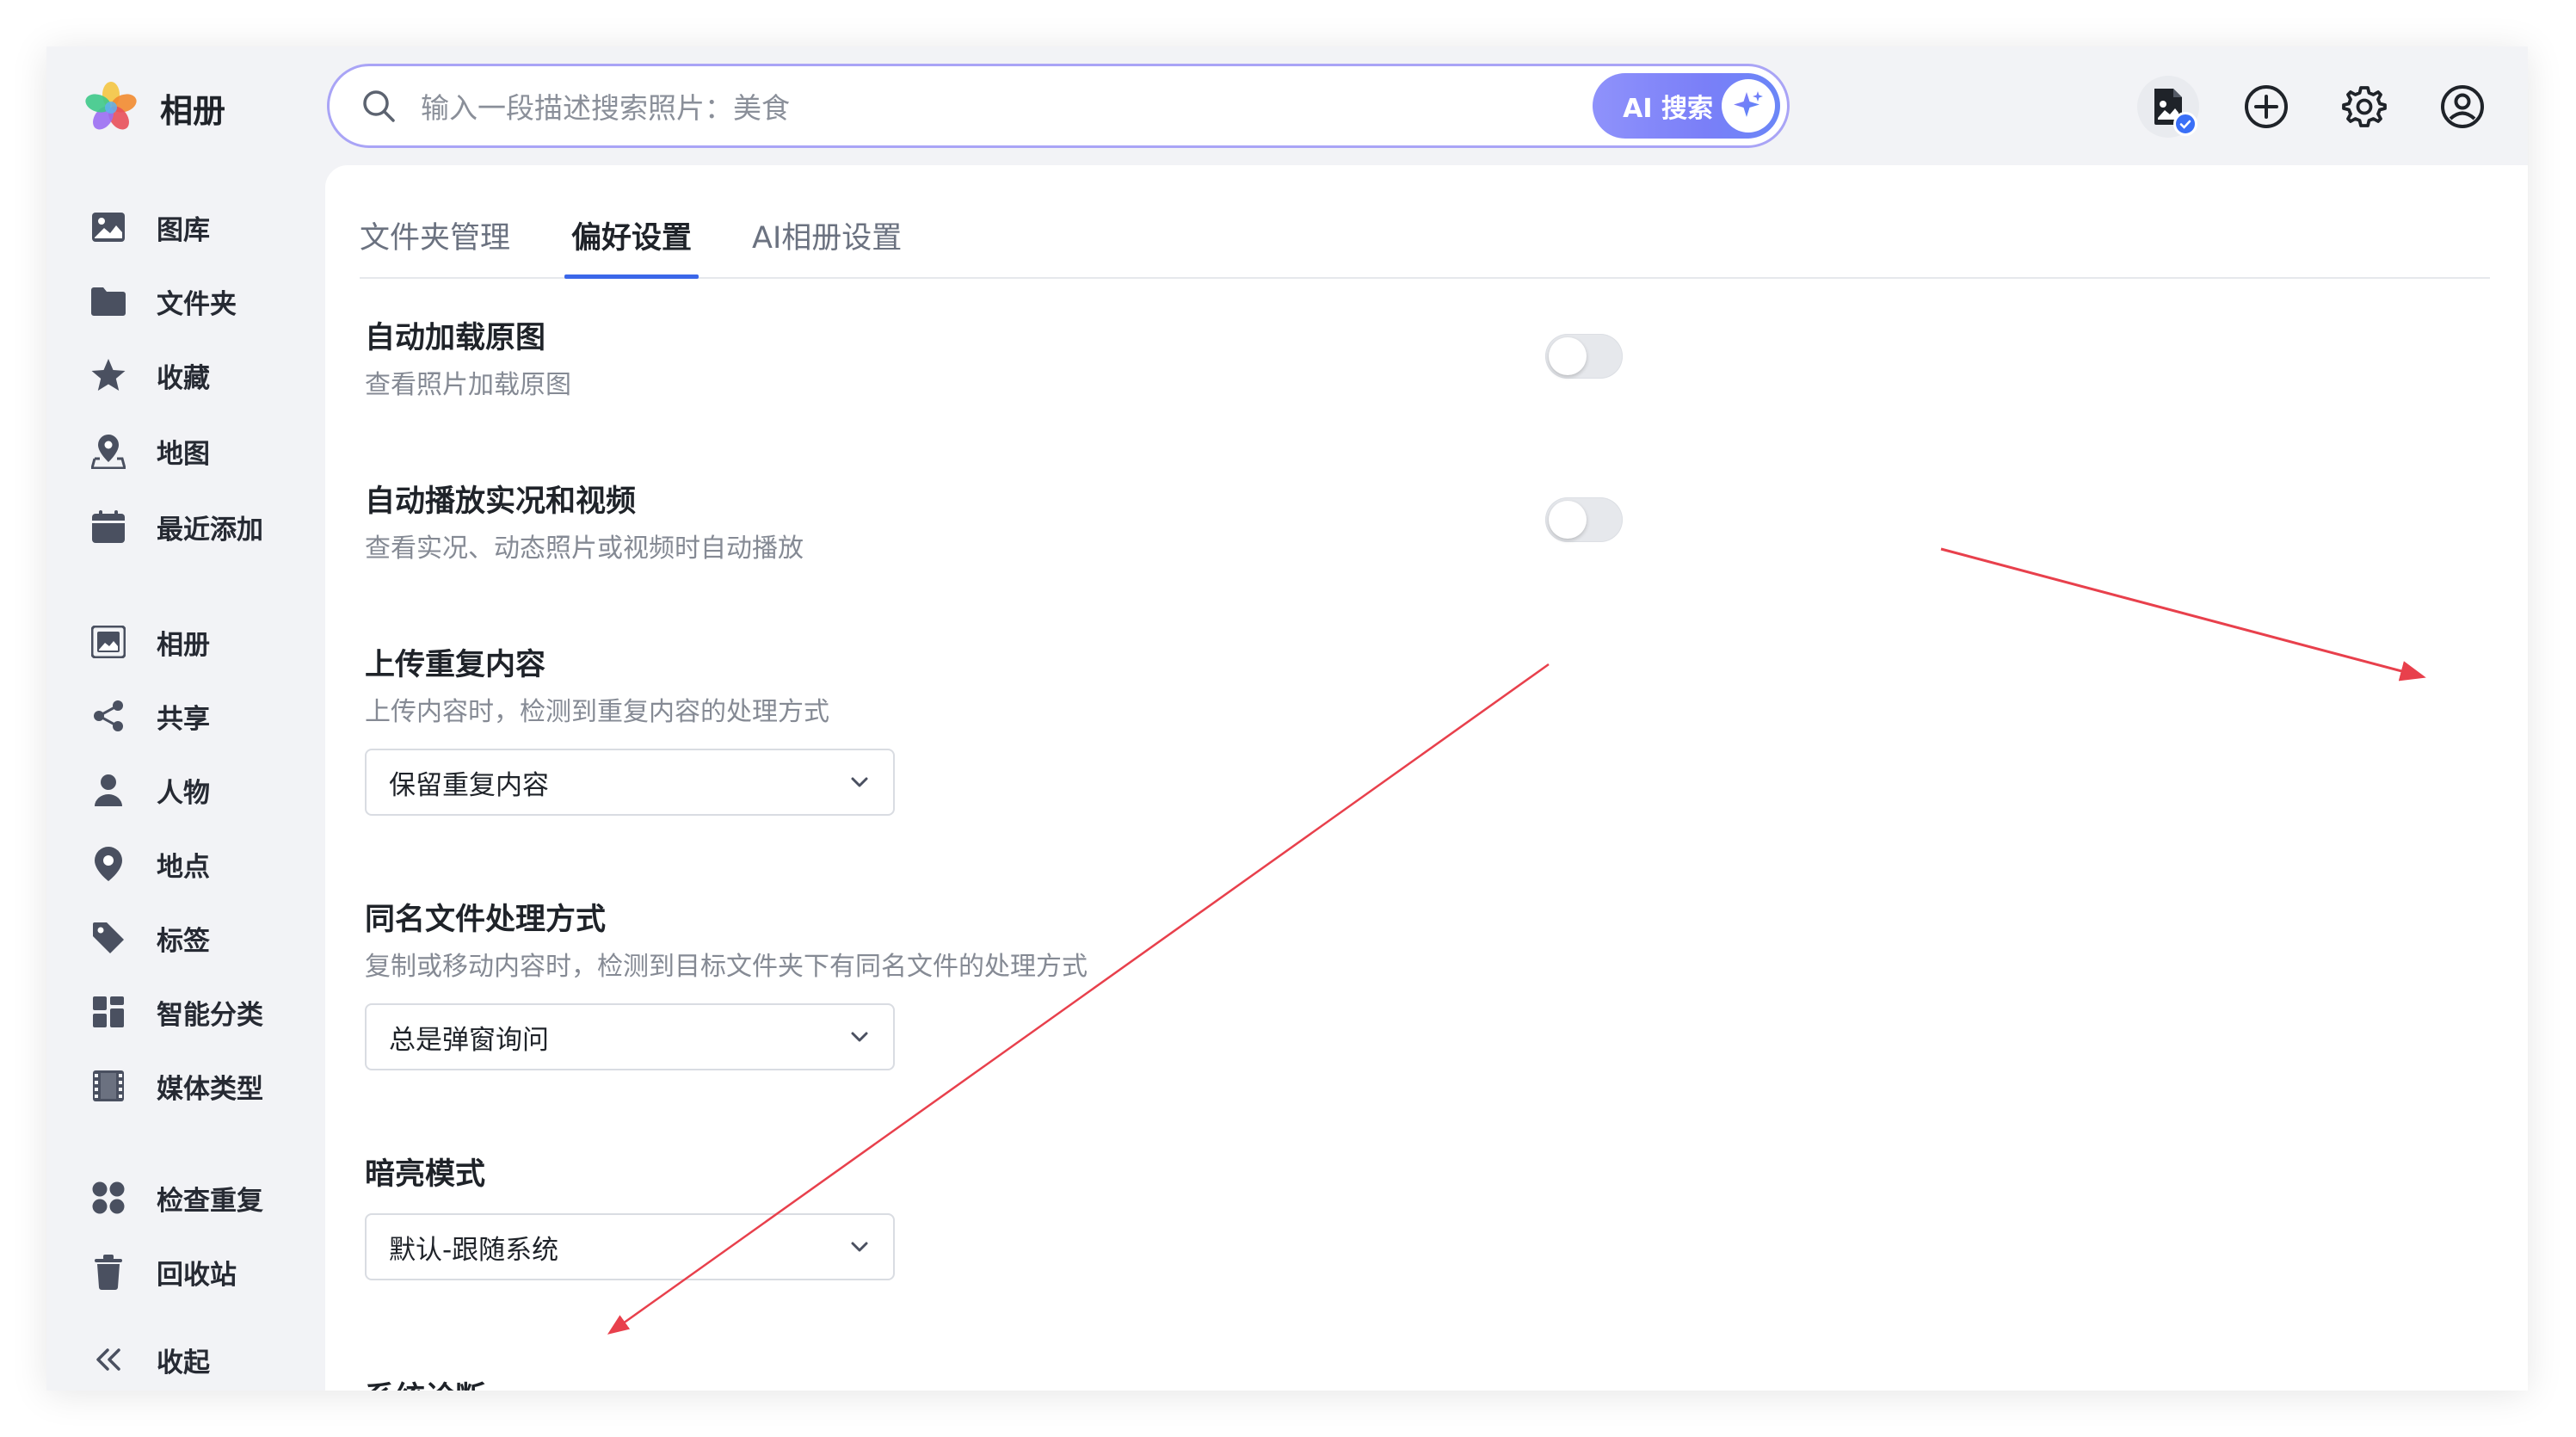 Image resolution: width=2576 pixels, height=1437 pixels. What do you see at coordinates (426, 1174) in the screenshot?
I see `theme-title: 暗亮模式` at bounding box center [426, 1174].